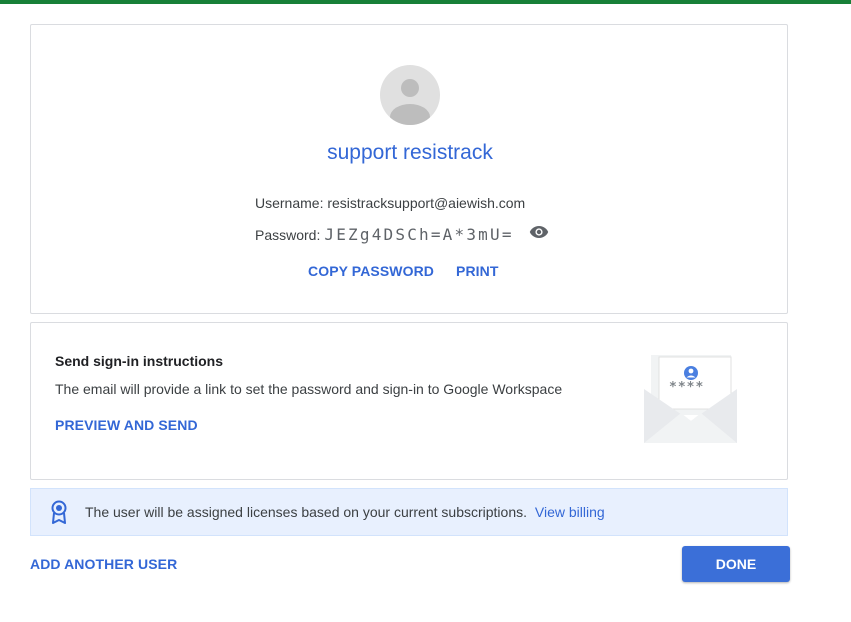  Describe the element at coordinates (59, 512) in the screenshot. I see `license-badge-icon` at that location.